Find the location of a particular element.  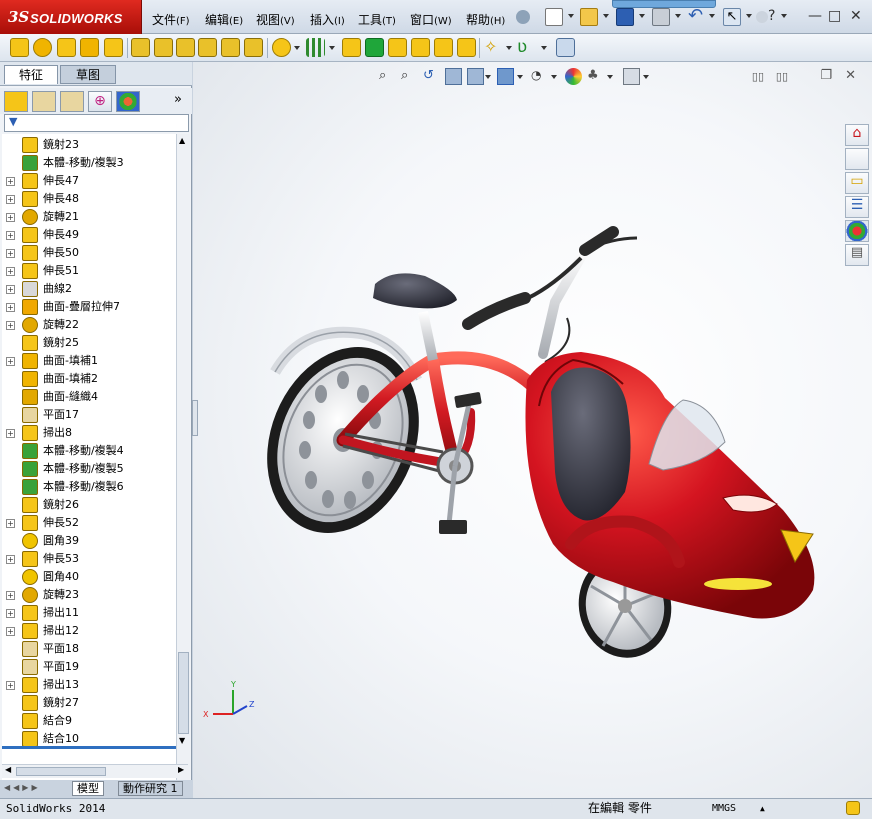

feature-tree-item: 平面19 is located at coordinates (89, 667).